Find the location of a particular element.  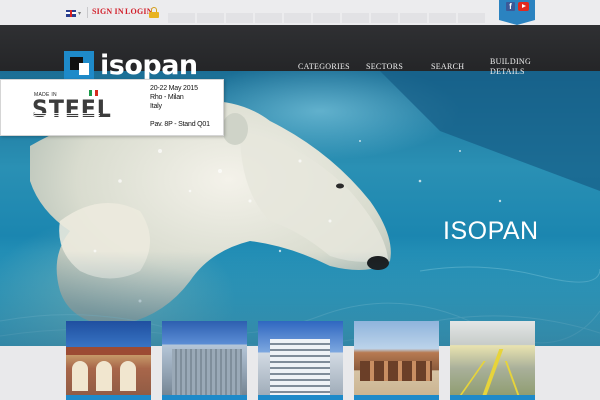

nav-item-label: DETAILS is located at coordinates (507, 71).